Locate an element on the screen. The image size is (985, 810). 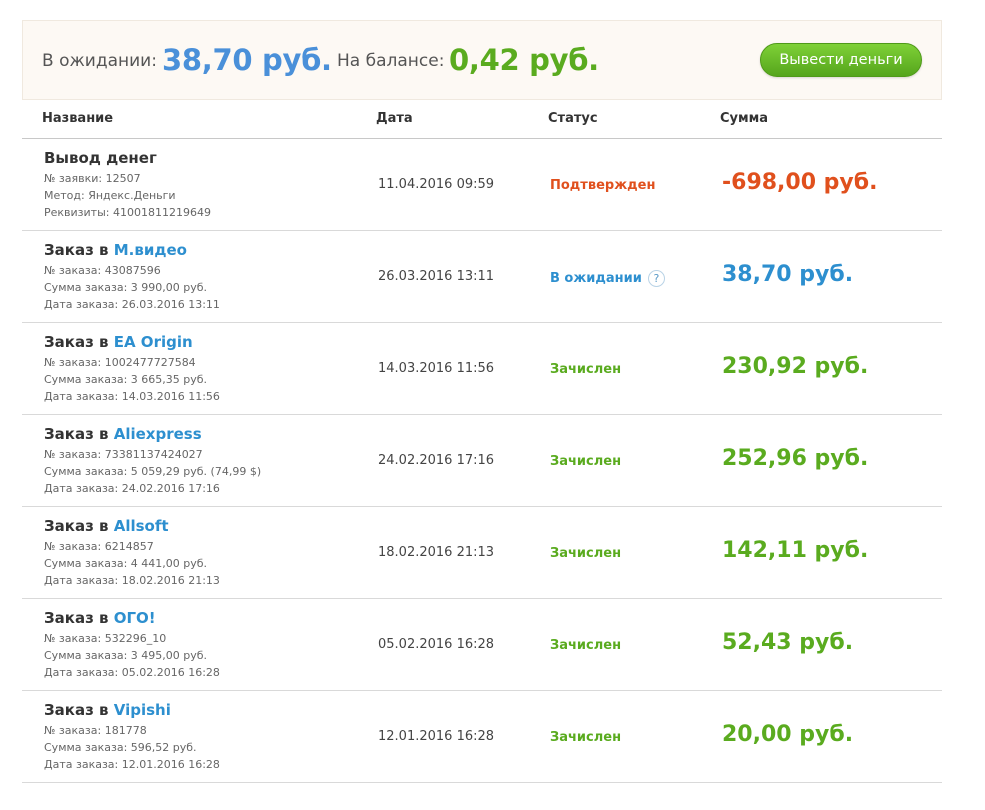
row-date: 12.01.2016 16:28 is located at coordinates (436, 736).